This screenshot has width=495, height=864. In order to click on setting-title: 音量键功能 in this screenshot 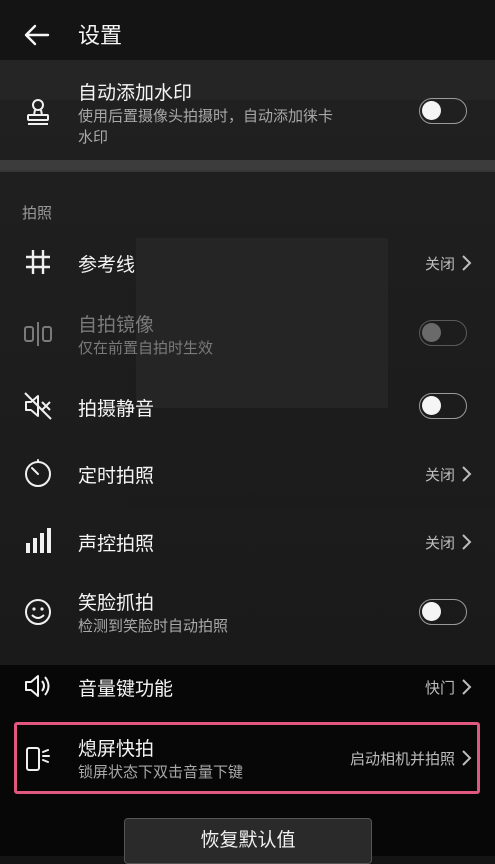, I will do `click(126, 689)`.